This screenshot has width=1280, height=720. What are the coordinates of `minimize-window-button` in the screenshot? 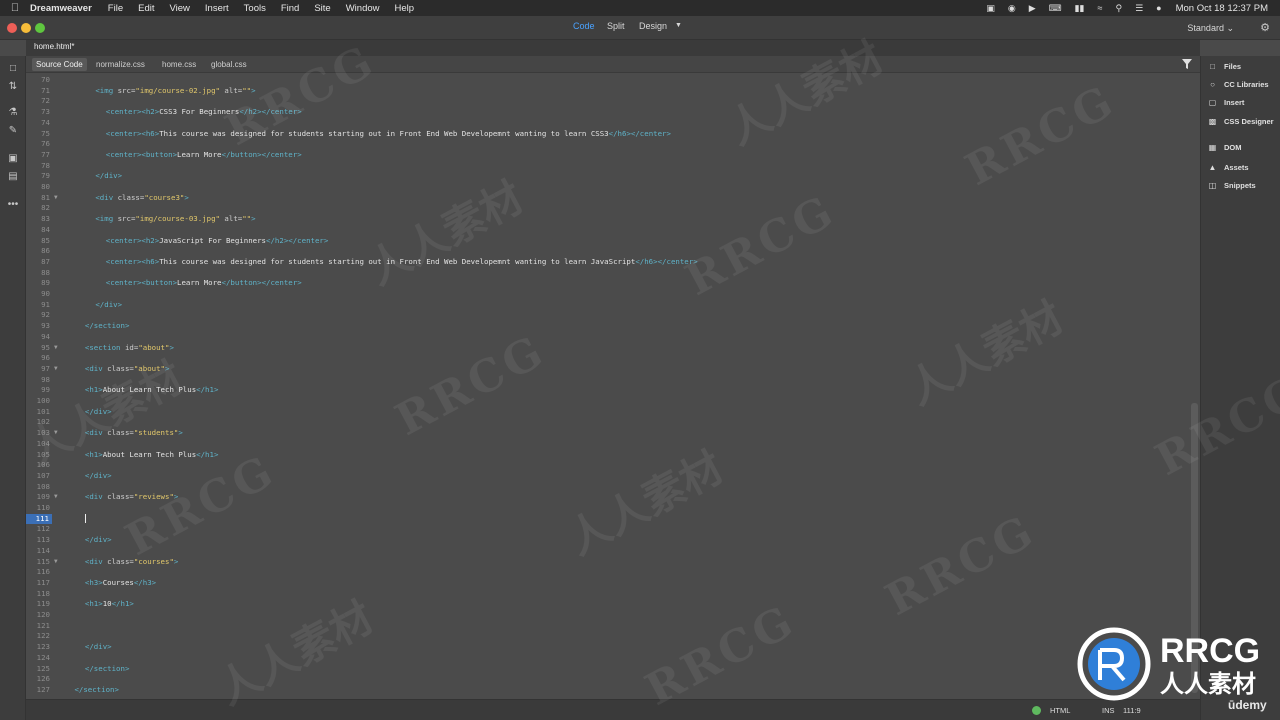 It's located at (26, 28).